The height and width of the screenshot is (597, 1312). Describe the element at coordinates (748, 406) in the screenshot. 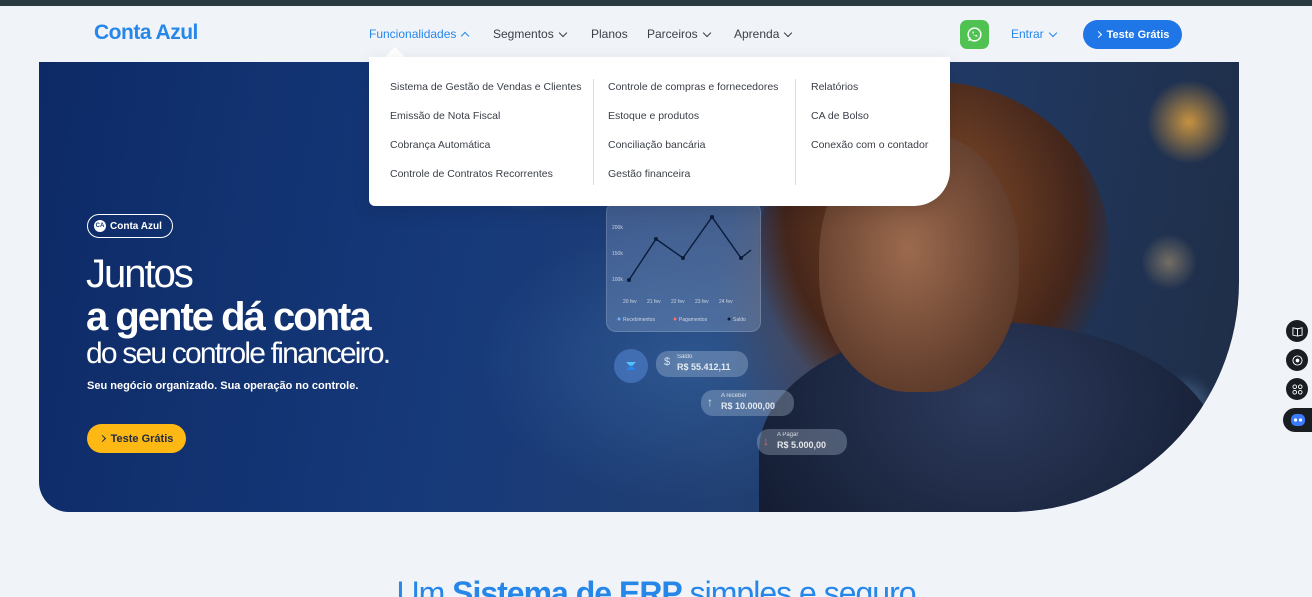

I see `receber-value: R$ 10.000,00` at that location.